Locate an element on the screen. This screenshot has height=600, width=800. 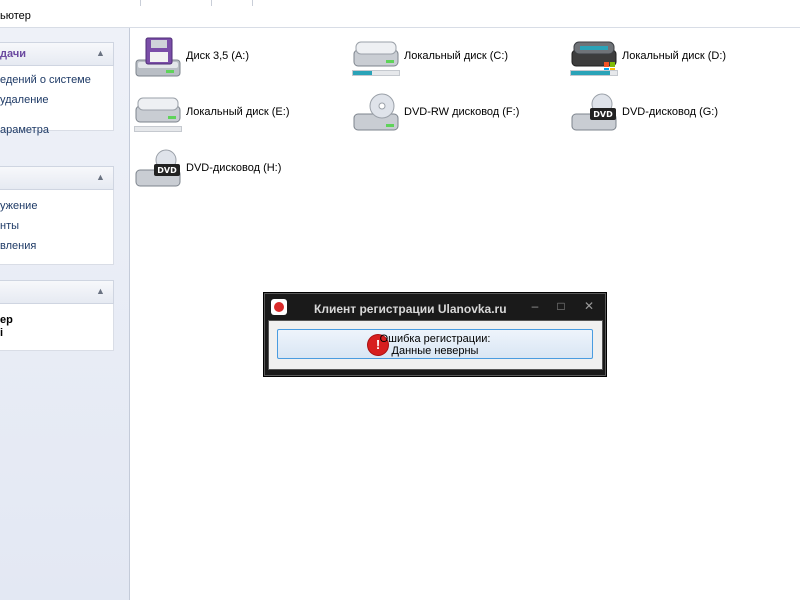
panel-body: ужение нты вления is located at coordinates (57, 227).